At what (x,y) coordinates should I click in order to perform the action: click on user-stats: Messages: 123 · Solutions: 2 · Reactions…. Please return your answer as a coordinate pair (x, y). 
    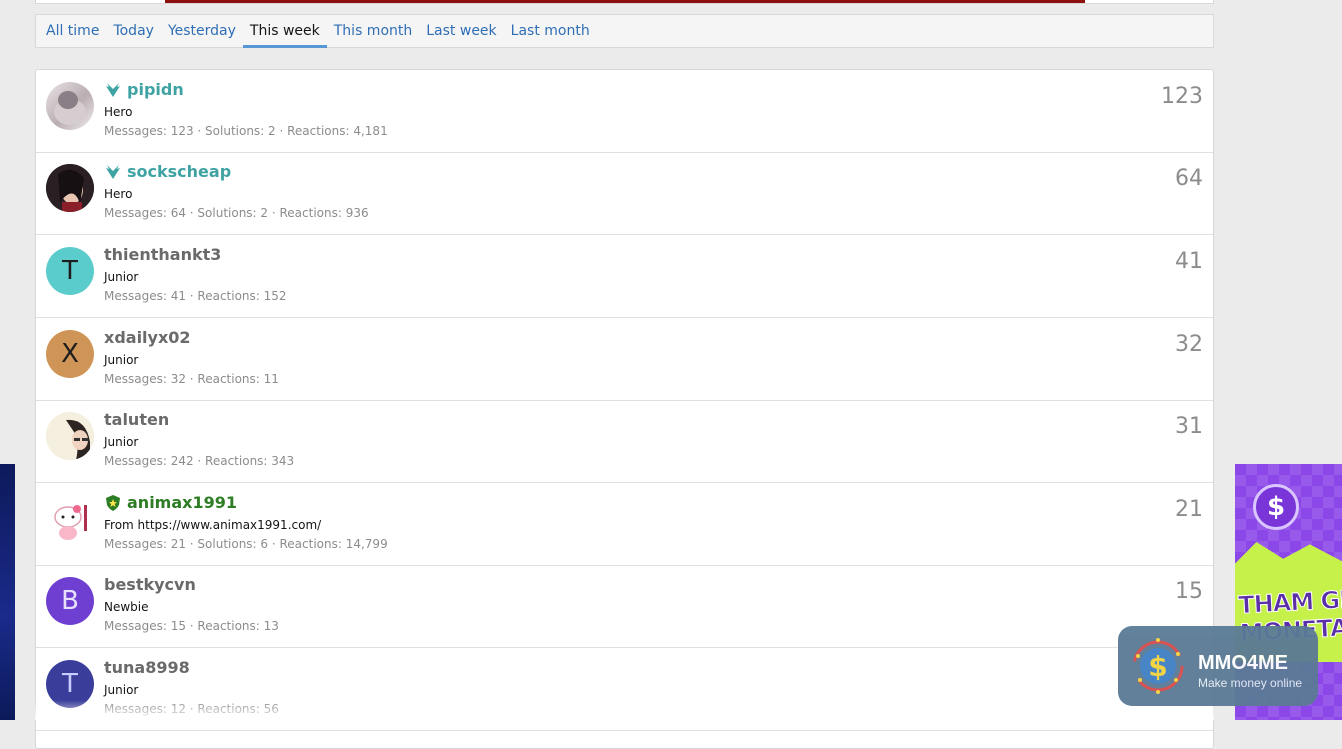
    Looking at the image, I should click on (246, 131).